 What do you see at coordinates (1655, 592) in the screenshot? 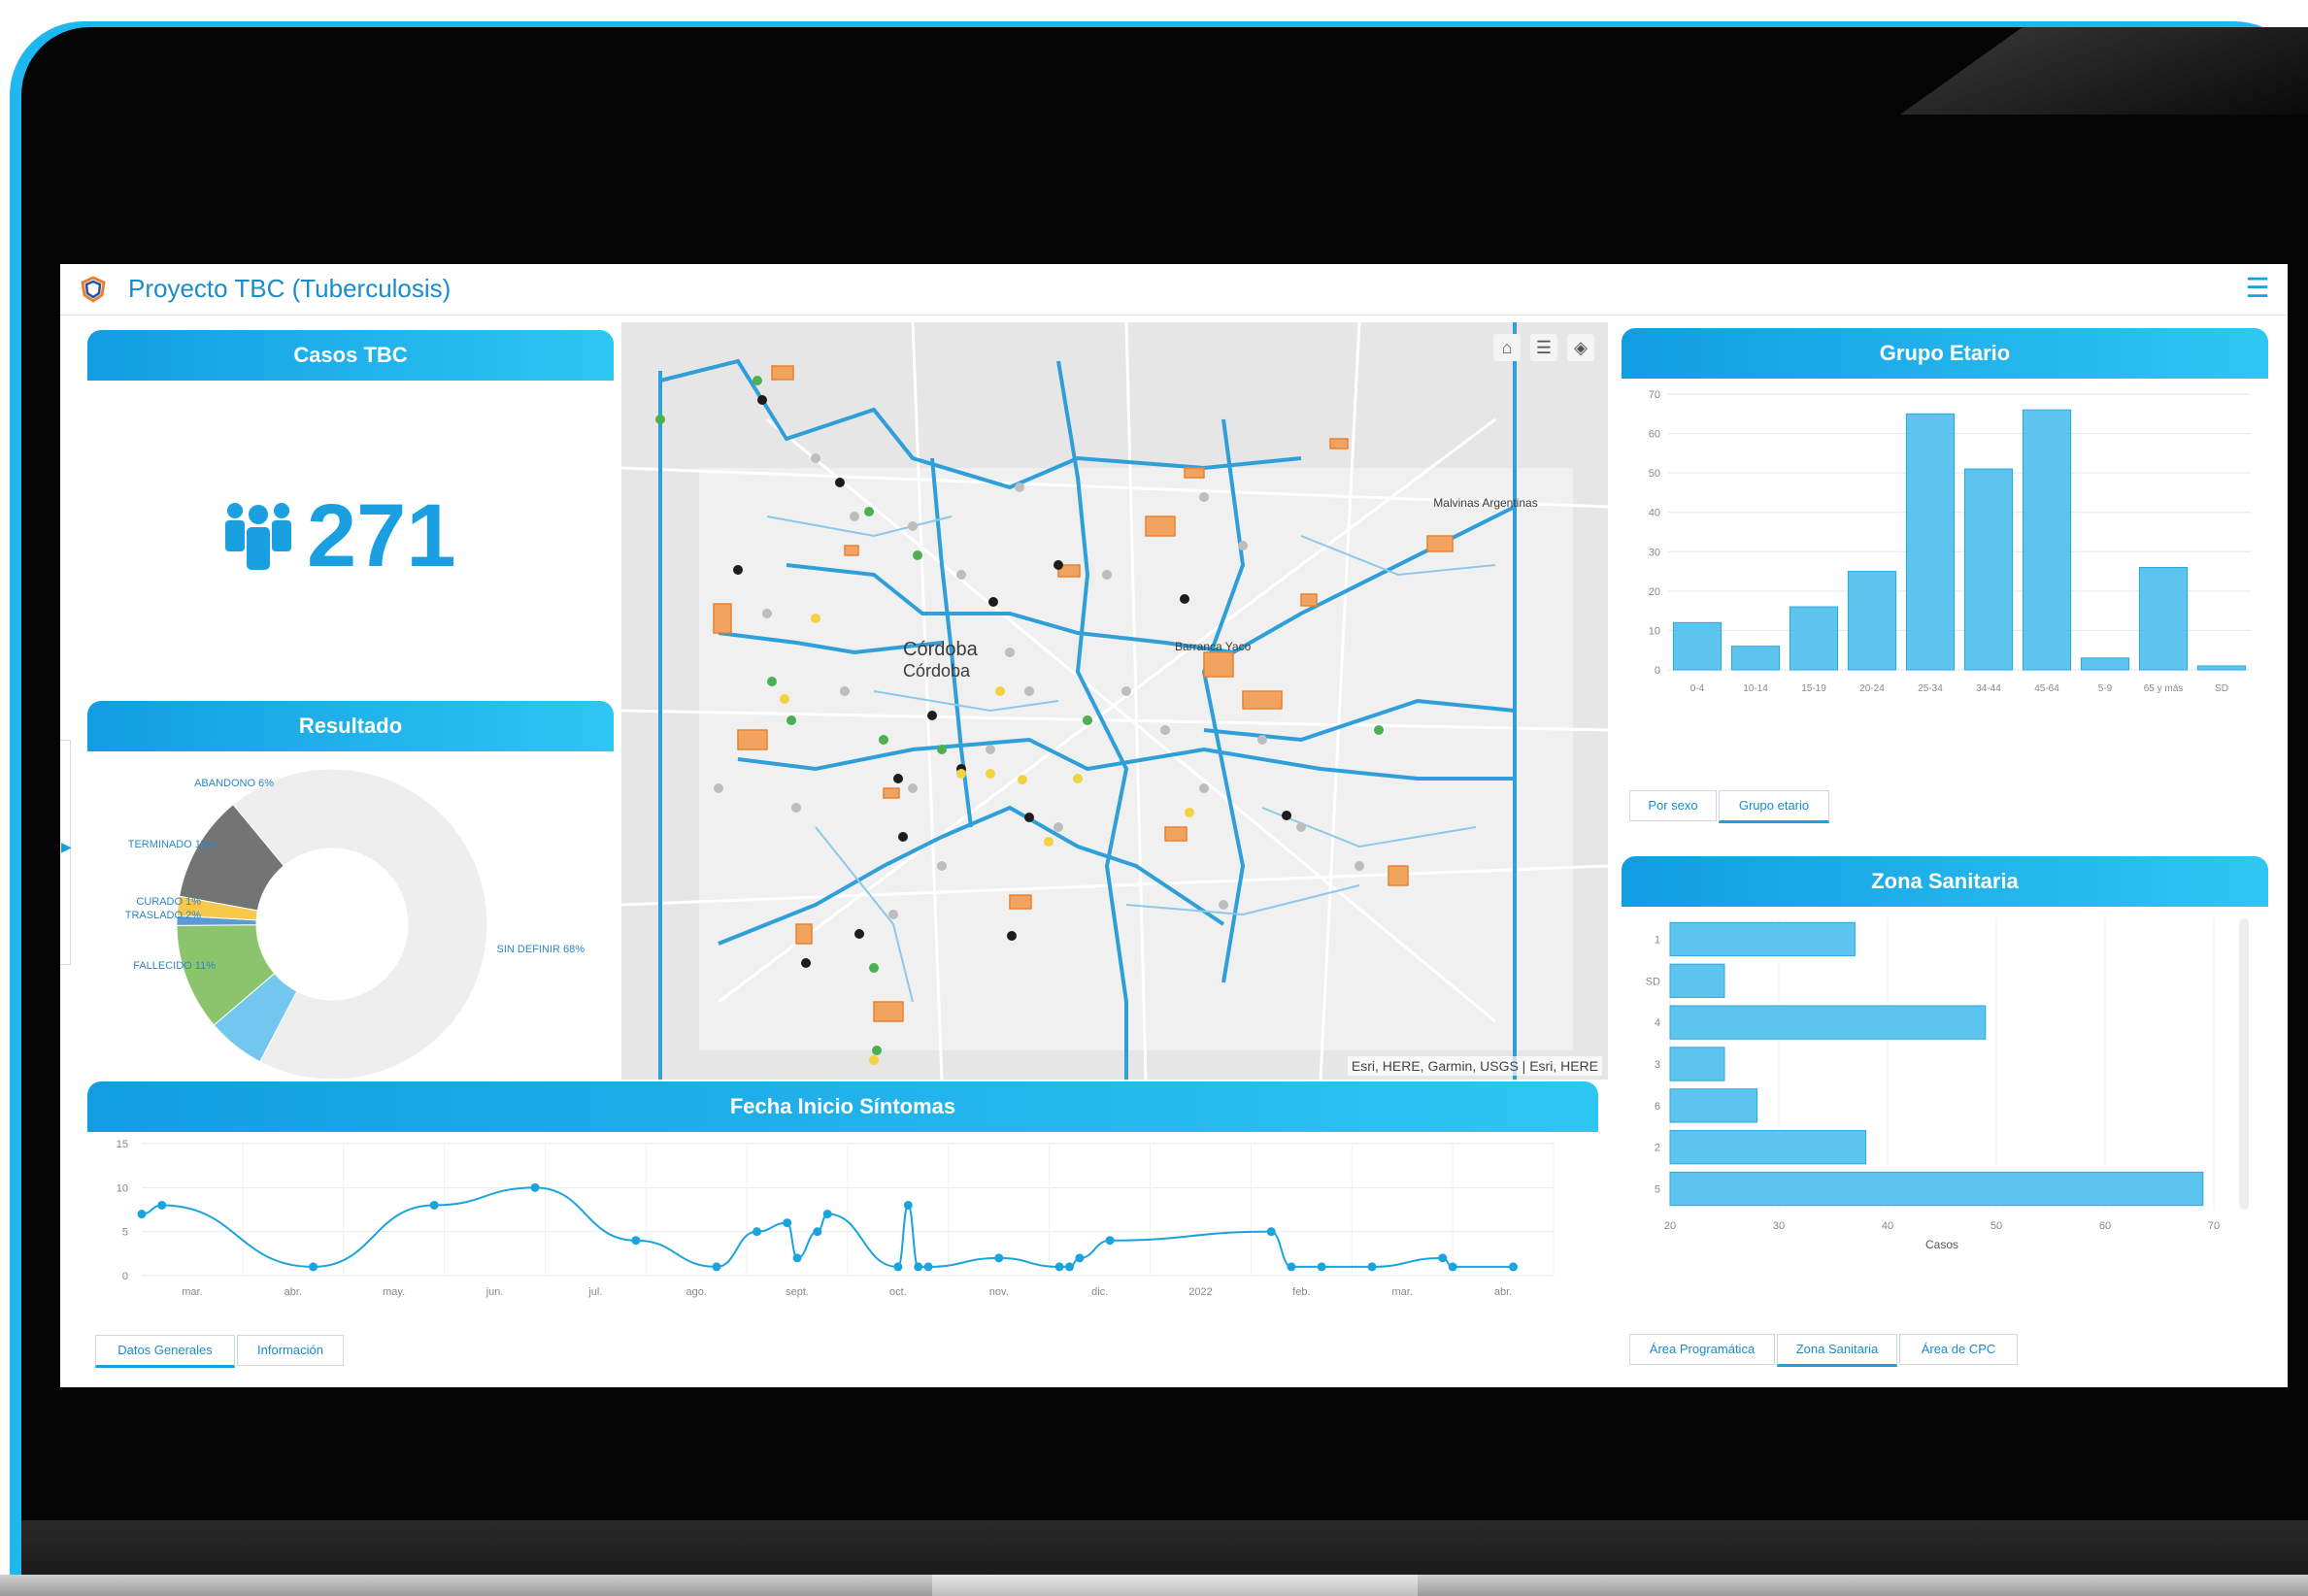
I see `y-tick-label: 20` at bounding box center [1655, 592].